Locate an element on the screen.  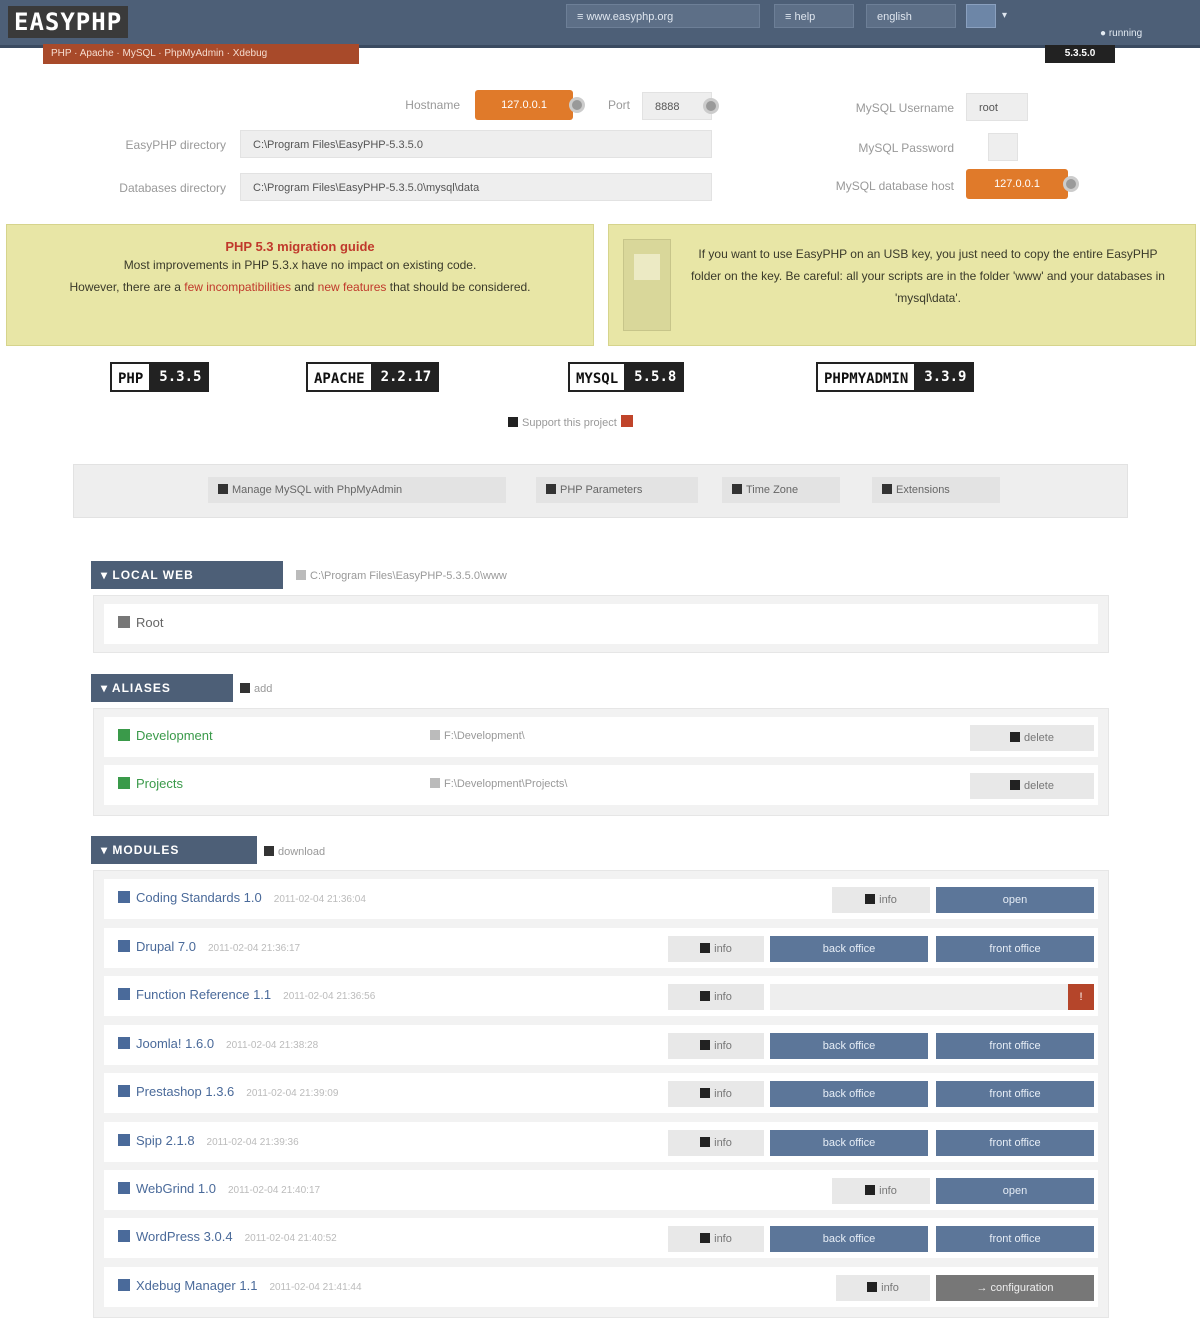
support-link: Support this project is located at coordinates (570, 422).